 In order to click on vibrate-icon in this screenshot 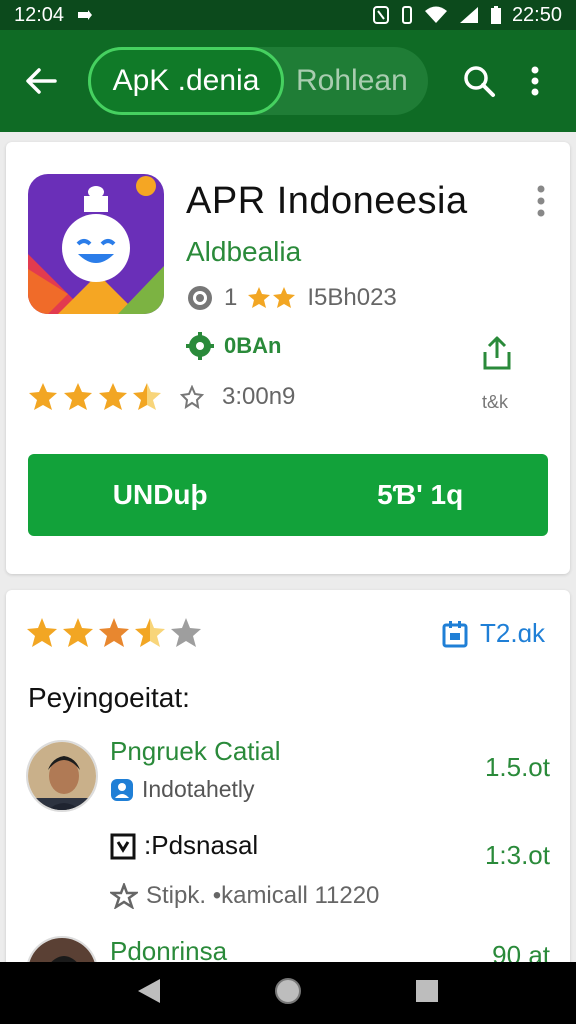, I will do `click(406, 15)`.